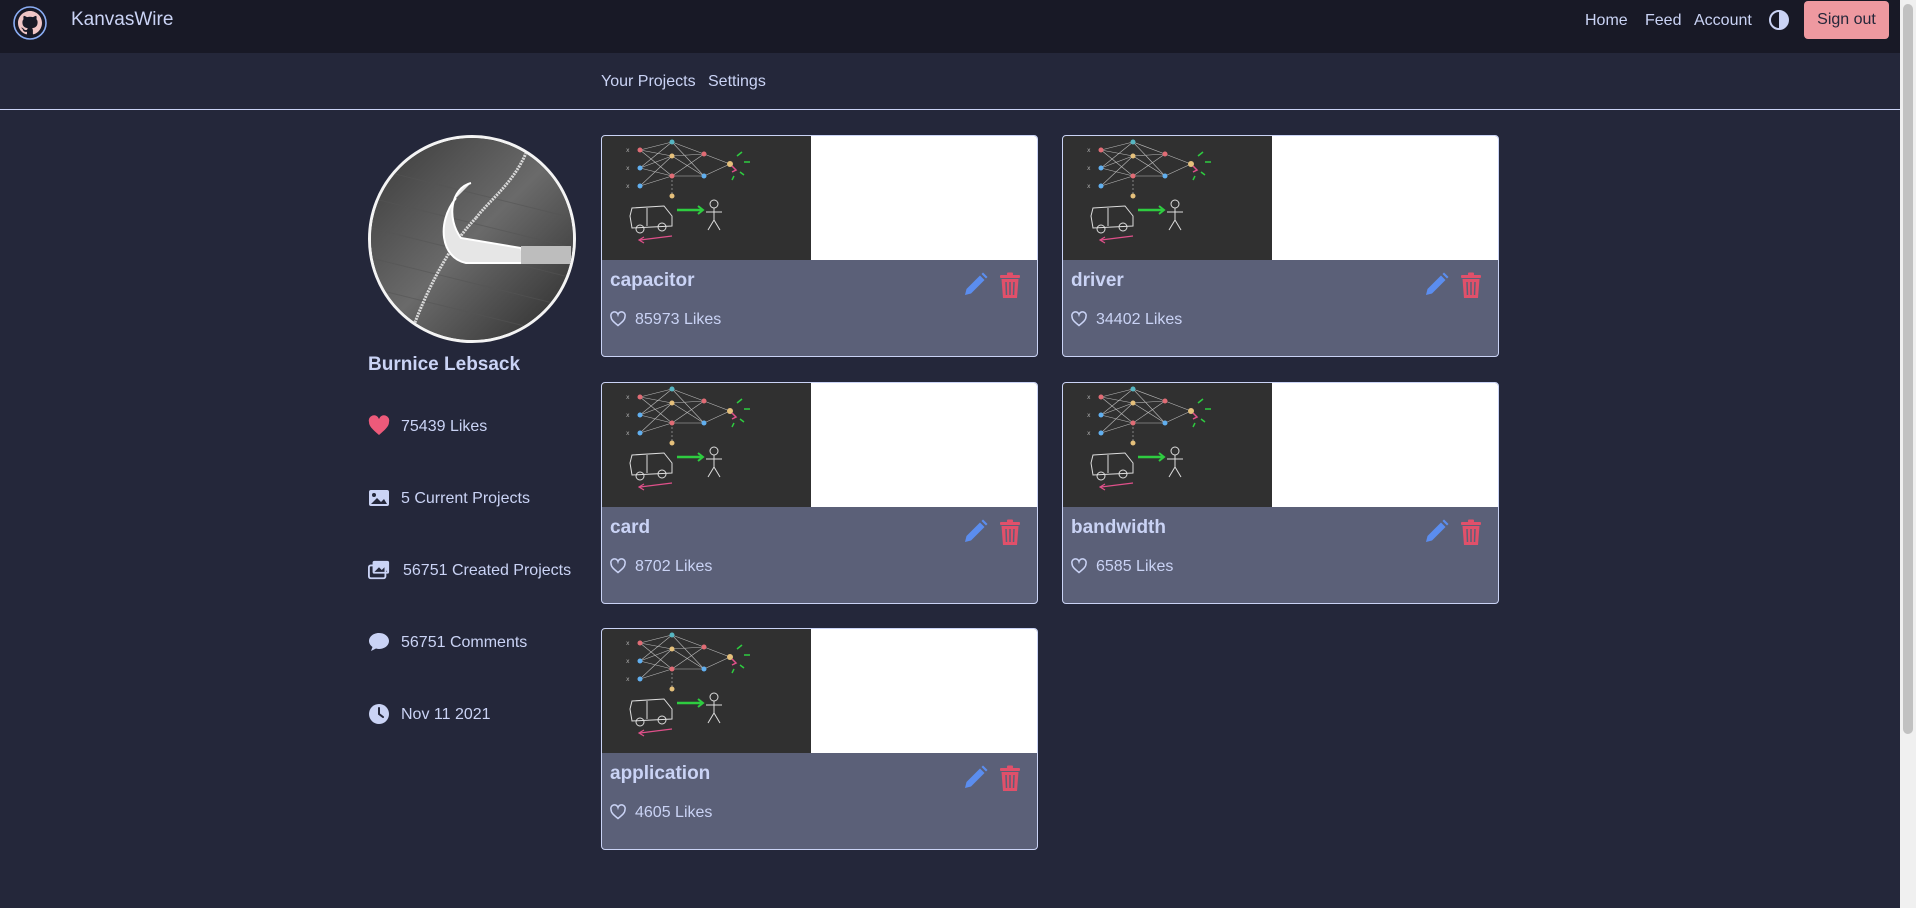  What do you see at coordinates (1779, 20) in the screenshot?
I see `contrast-icon` at bounding box center [1779, 20].